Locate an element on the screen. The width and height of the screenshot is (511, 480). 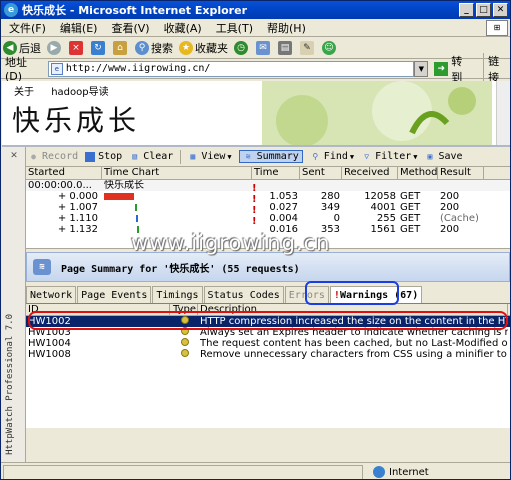
httpwatch-version-label: HttpWatch Professional 7.0 is located at coordinates (10, 384).